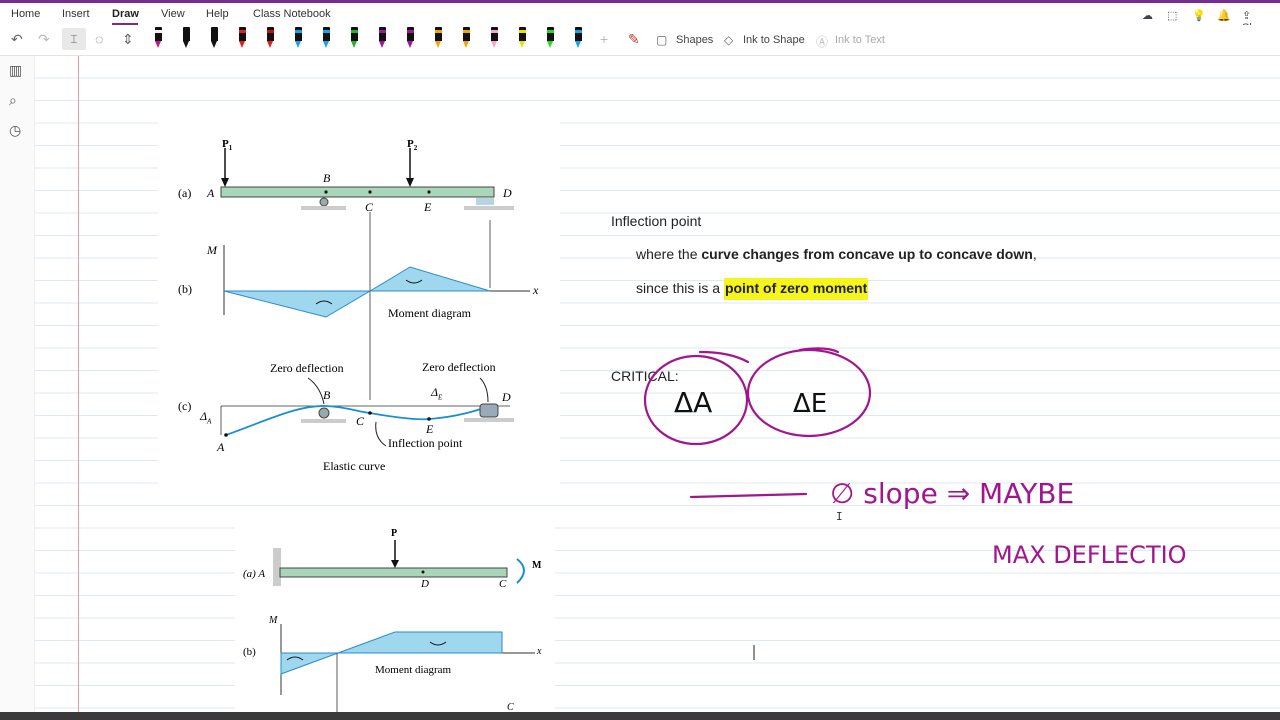  What do you see at coordinates (1147, 15) in the screenshot?
I see `sync-icon: ☁` at bounding box center [1147, 15].